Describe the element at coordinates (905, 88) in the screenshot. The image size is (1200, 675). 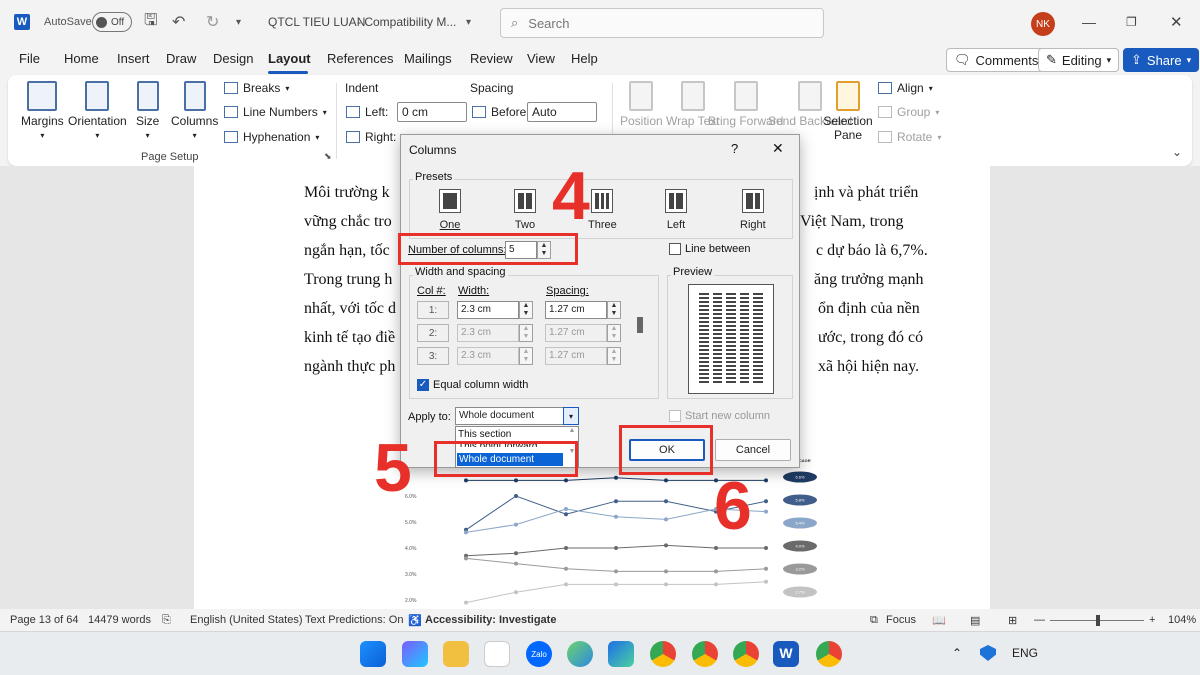
I see `align-button: Align ▾` at that location.